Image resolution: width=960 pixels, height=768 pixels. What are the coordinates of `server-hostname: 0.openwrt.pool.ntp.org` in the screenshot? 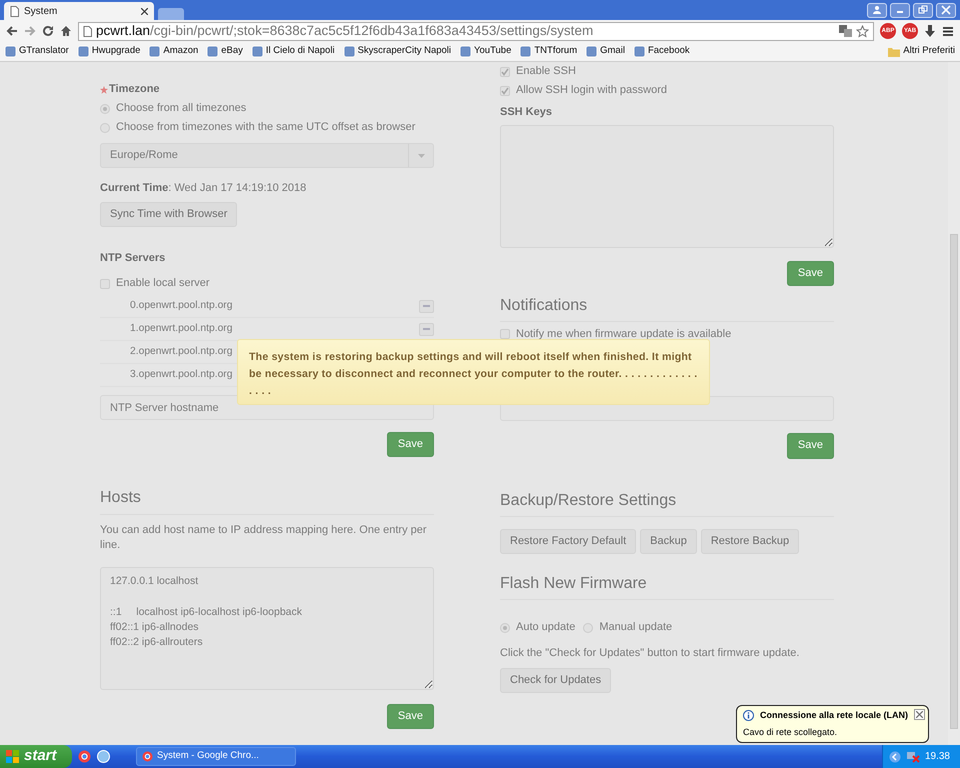 It's located at (181, 306).